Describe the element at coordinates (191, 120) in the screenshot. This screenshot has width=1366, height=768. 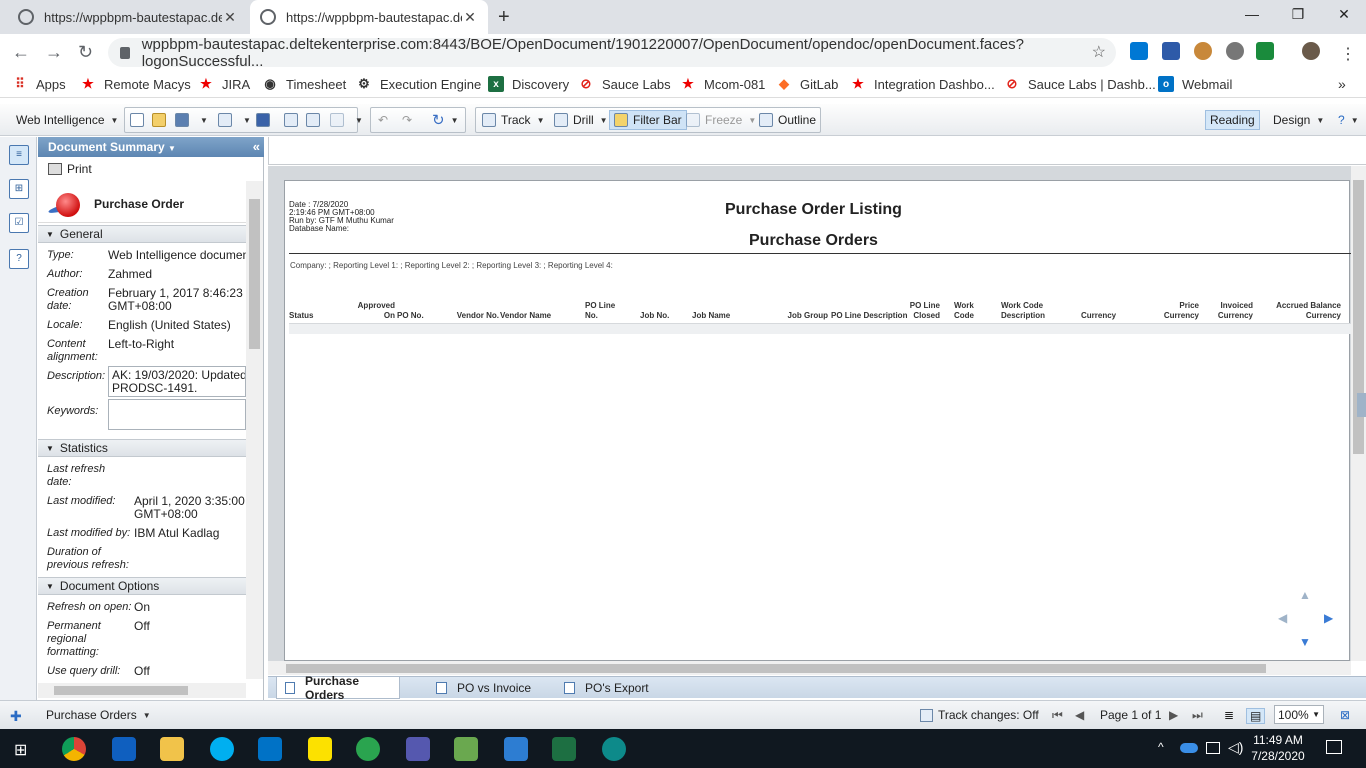
I see `save-icon: ▼` at that location.